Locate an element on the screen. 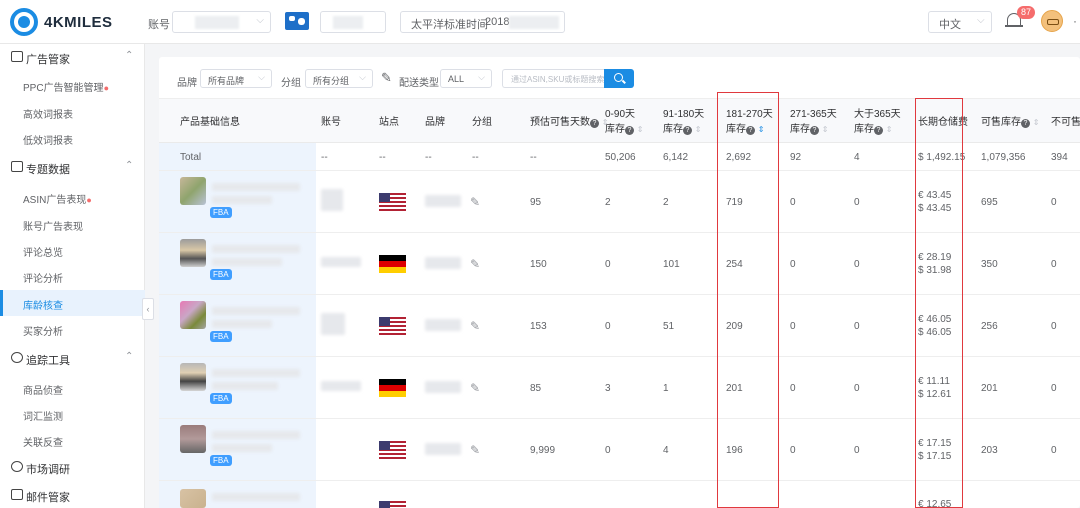 The image size is (1080, 508). sidebar-item-label: 关联反查 is located at coordinates (43, 443).